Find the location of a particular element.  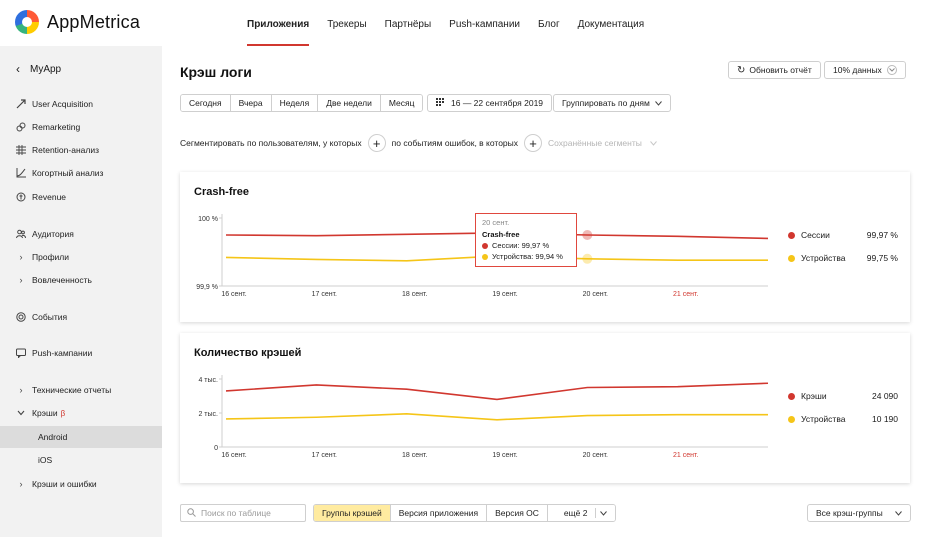

app-logo: AppMetrica is located at coordinates (77, 22).